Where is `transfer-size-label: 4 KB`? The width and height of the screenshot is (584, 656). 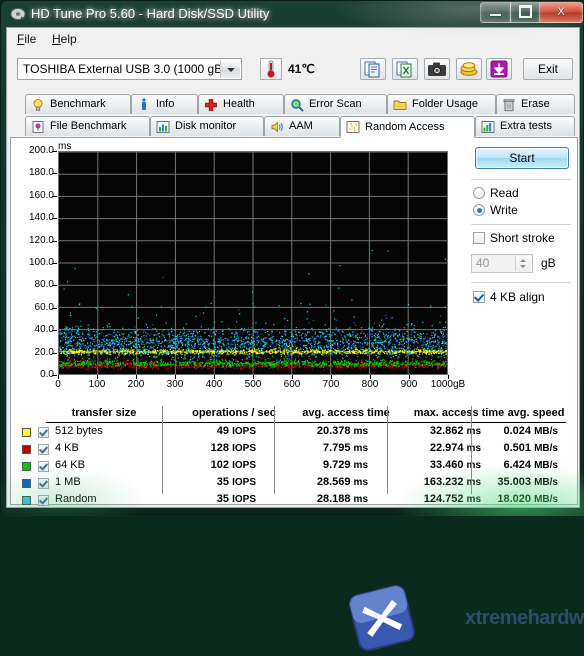
transfer-size-label: 4 KB is located at coordinates (67, 448).